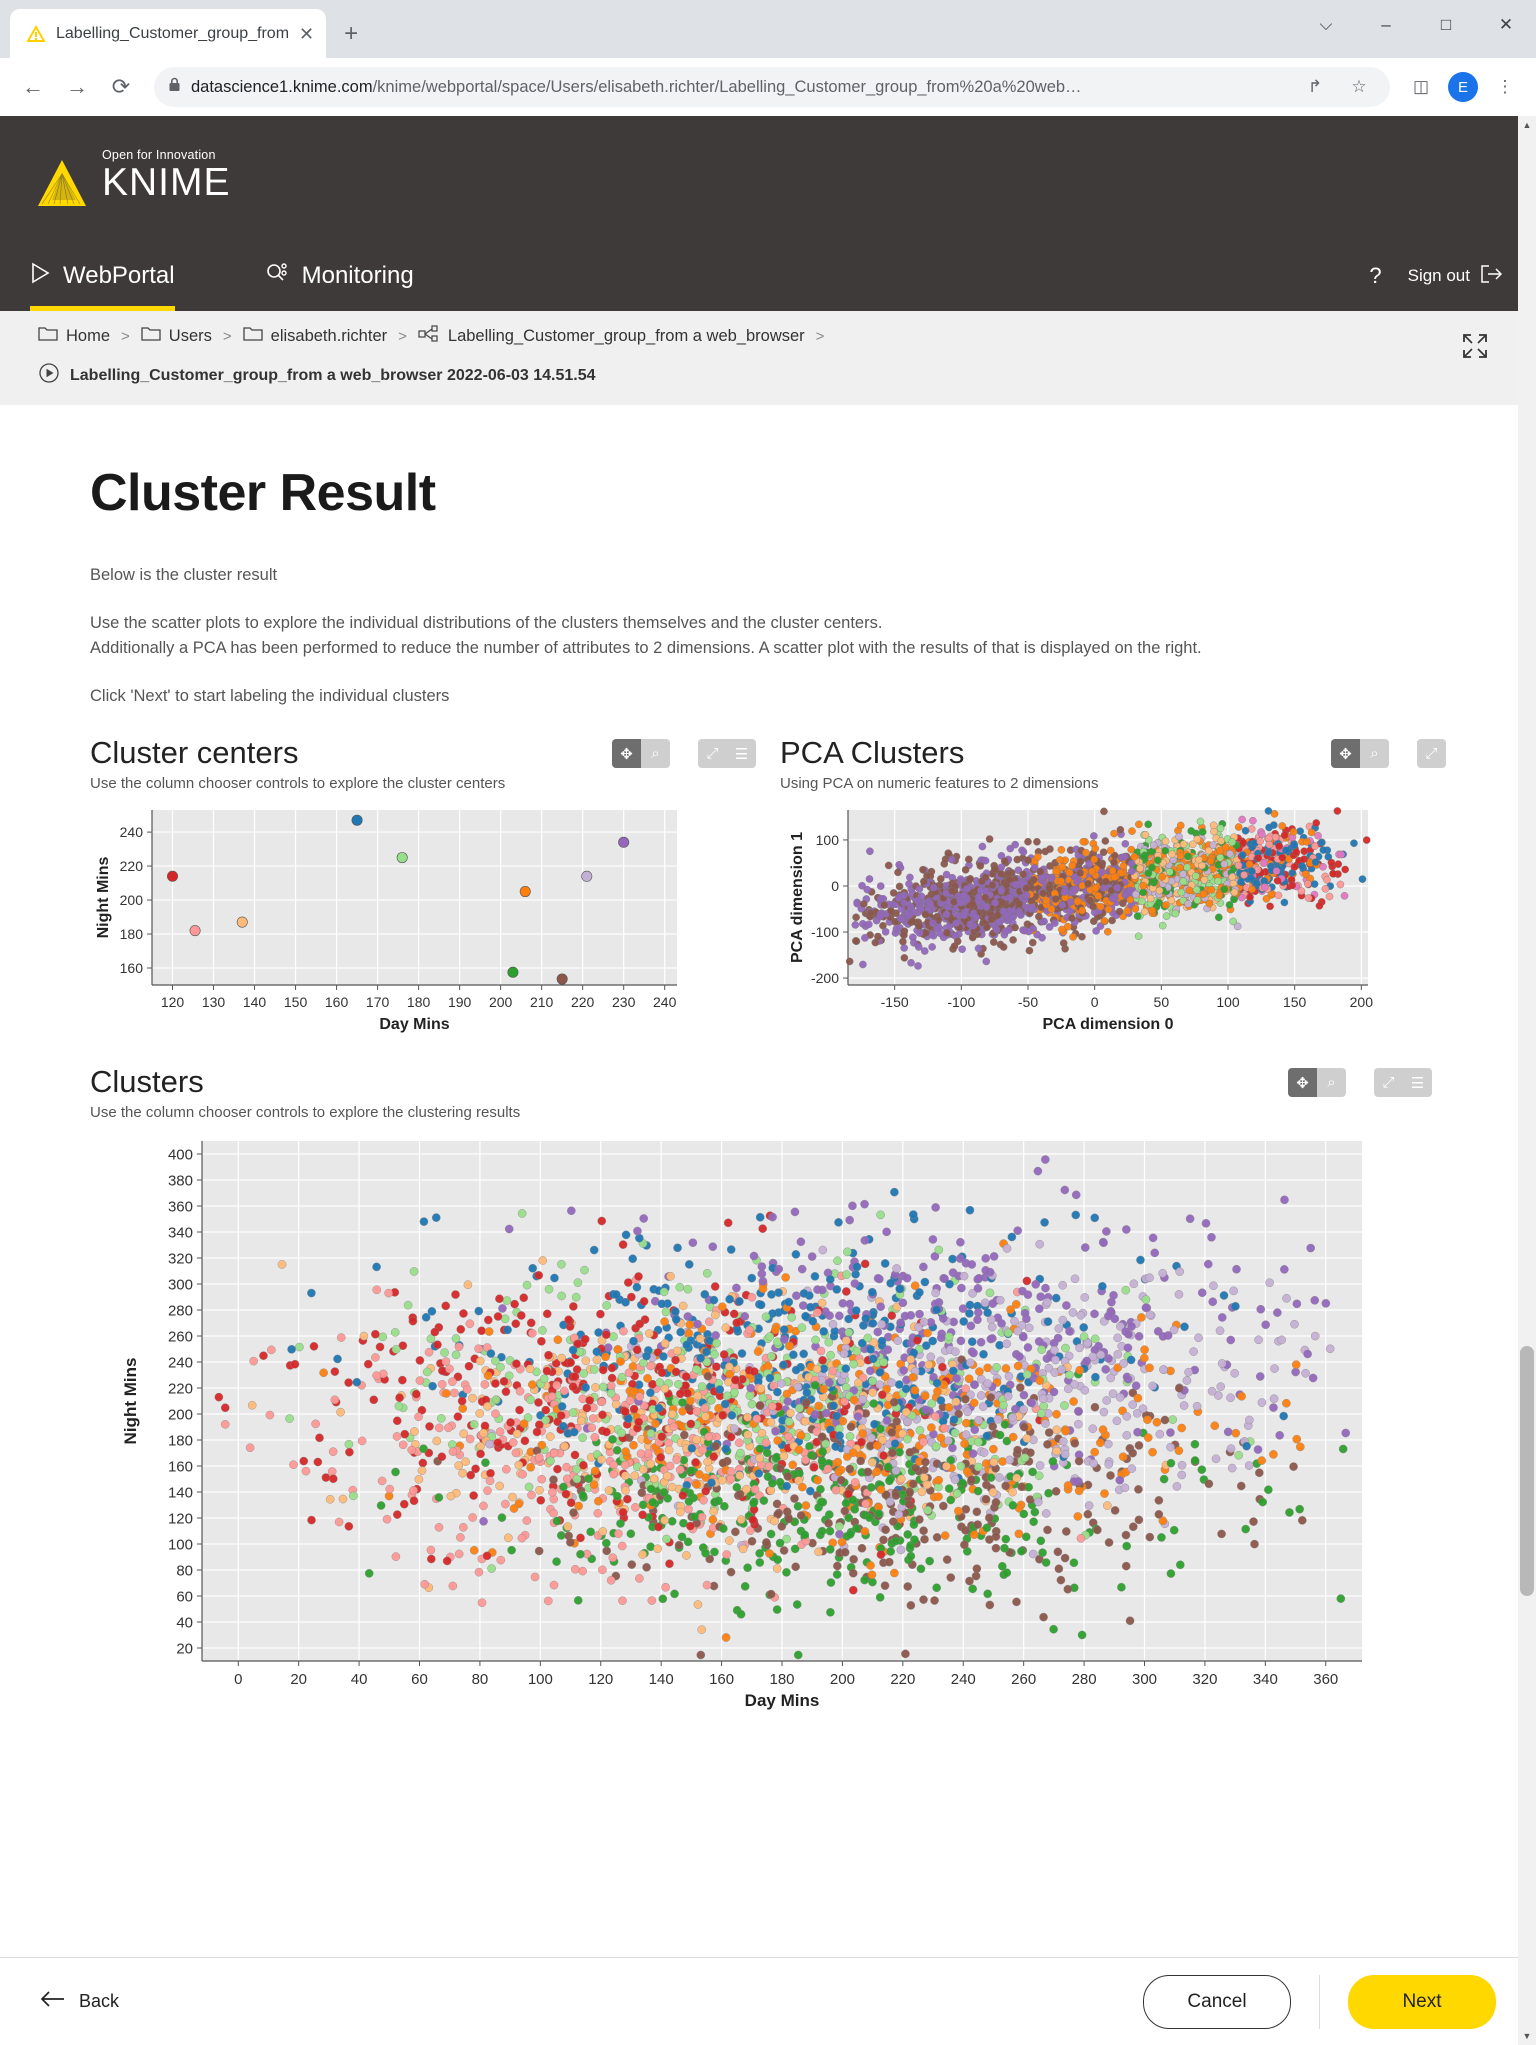  I want to click on browser-menu-icon: ⋮, so click(1505, 87).